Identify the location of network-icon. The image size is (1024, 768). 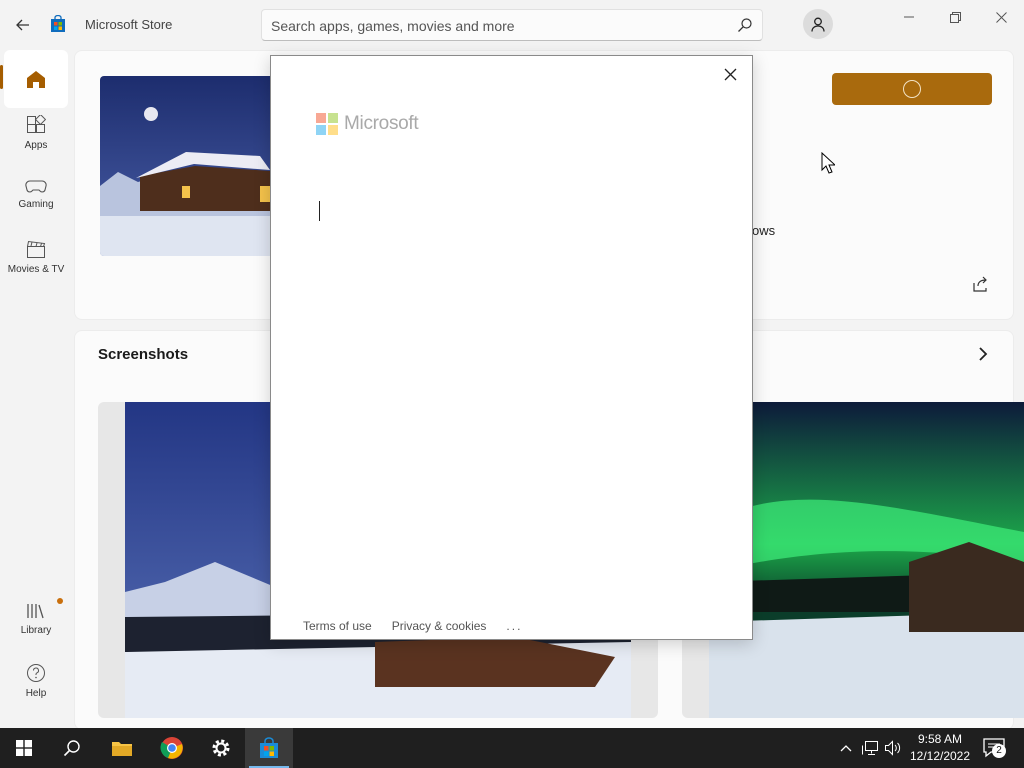
(870, 748).